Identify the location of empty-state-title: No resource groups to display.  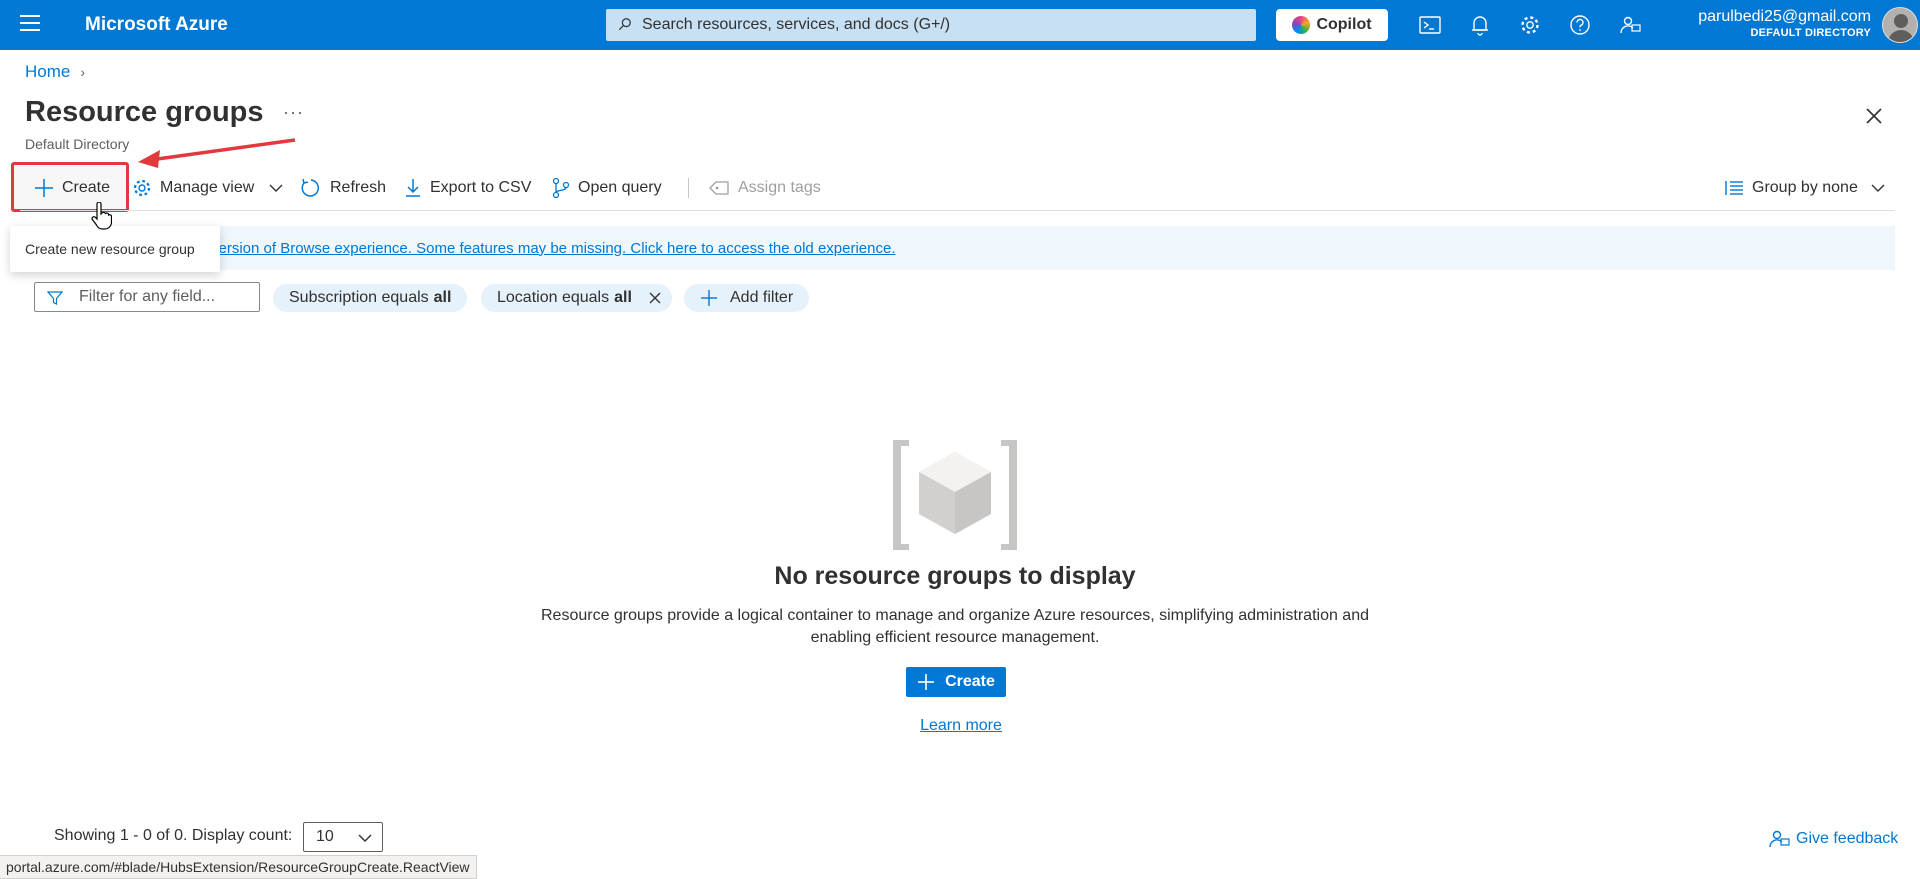
(955, 576).